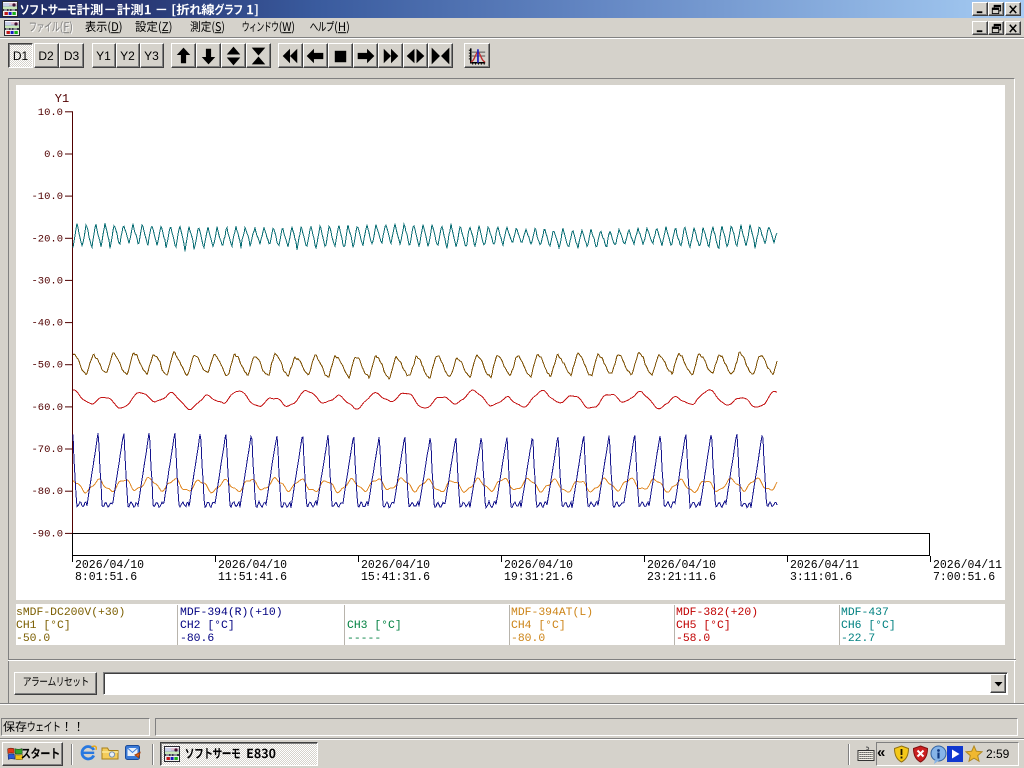 The height and width of the screenshot is (768, 1024). I want to click on svg-text: -50.0, so click(47, 366).